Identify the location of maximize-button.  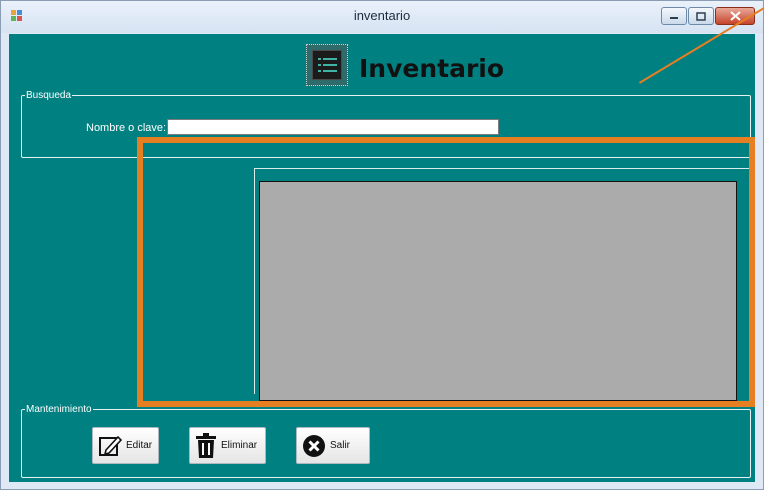
(701, 16).